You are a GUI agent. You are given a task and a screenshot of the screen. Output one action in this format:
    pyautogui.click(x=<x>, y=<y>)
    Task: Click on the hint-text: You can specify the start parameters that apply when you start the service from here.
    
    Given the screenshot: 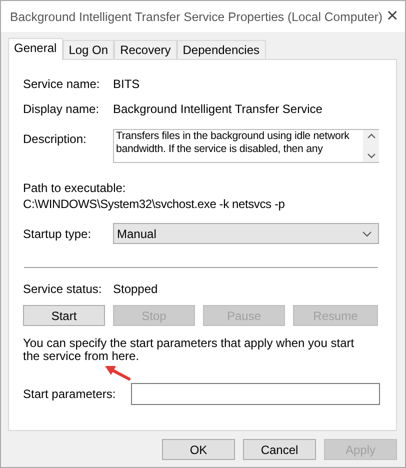 What is the action you would take?
    pyautogui.click(x=189, y=350)
    